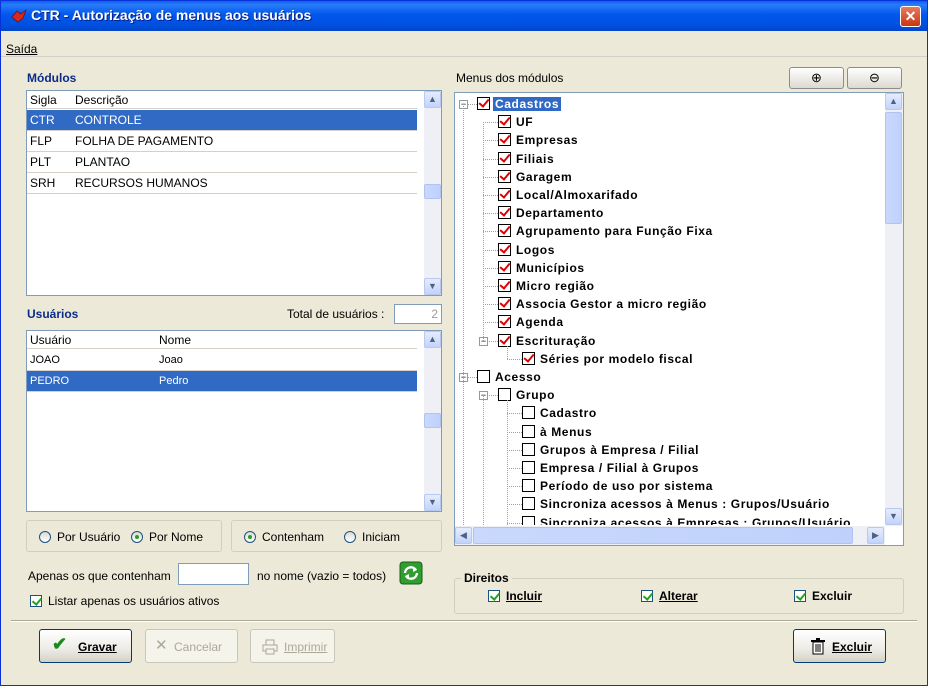 The image size is (928, 686). What do you see at coordinates (703, 468) in the screenshot?
I see `tree-node: Empresa / Filial à Grupos` at bounding box center [703, 468].